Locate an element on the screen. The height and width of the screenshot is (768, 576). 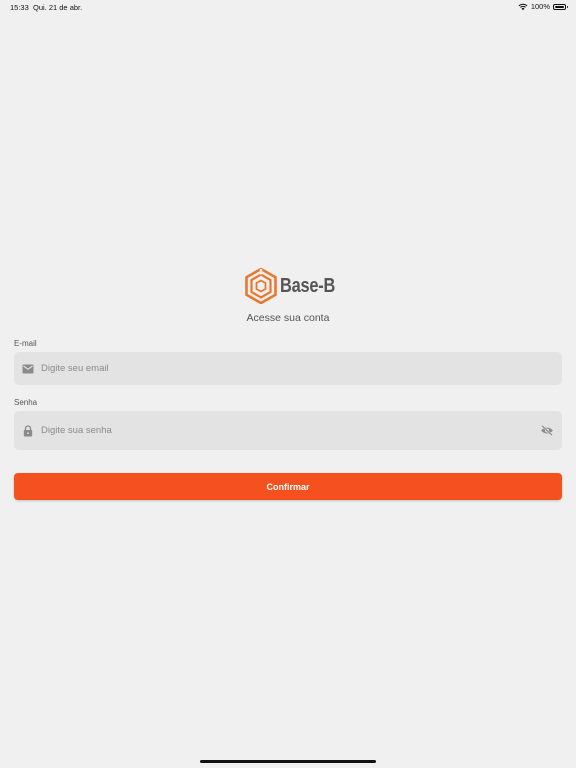
email-input is located at coordinates (301, 368).